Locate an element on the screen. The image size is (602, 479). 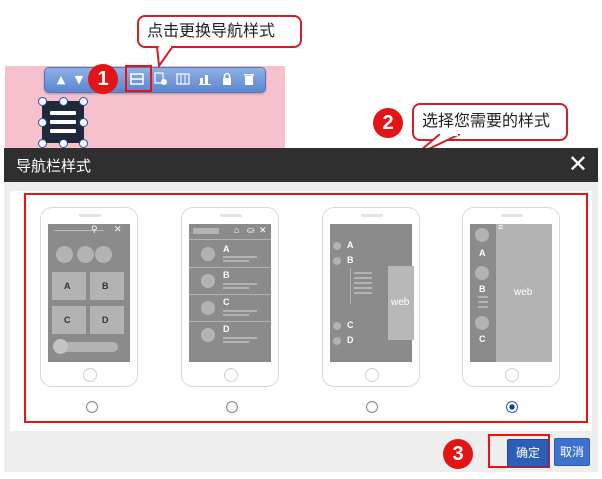
step-1-pointer is located at coordinates (165, 57).